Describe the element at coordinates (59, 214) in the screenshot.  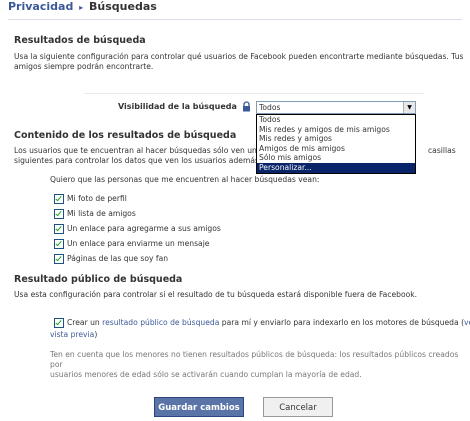
I see `checkbox-friend-list` at that location.